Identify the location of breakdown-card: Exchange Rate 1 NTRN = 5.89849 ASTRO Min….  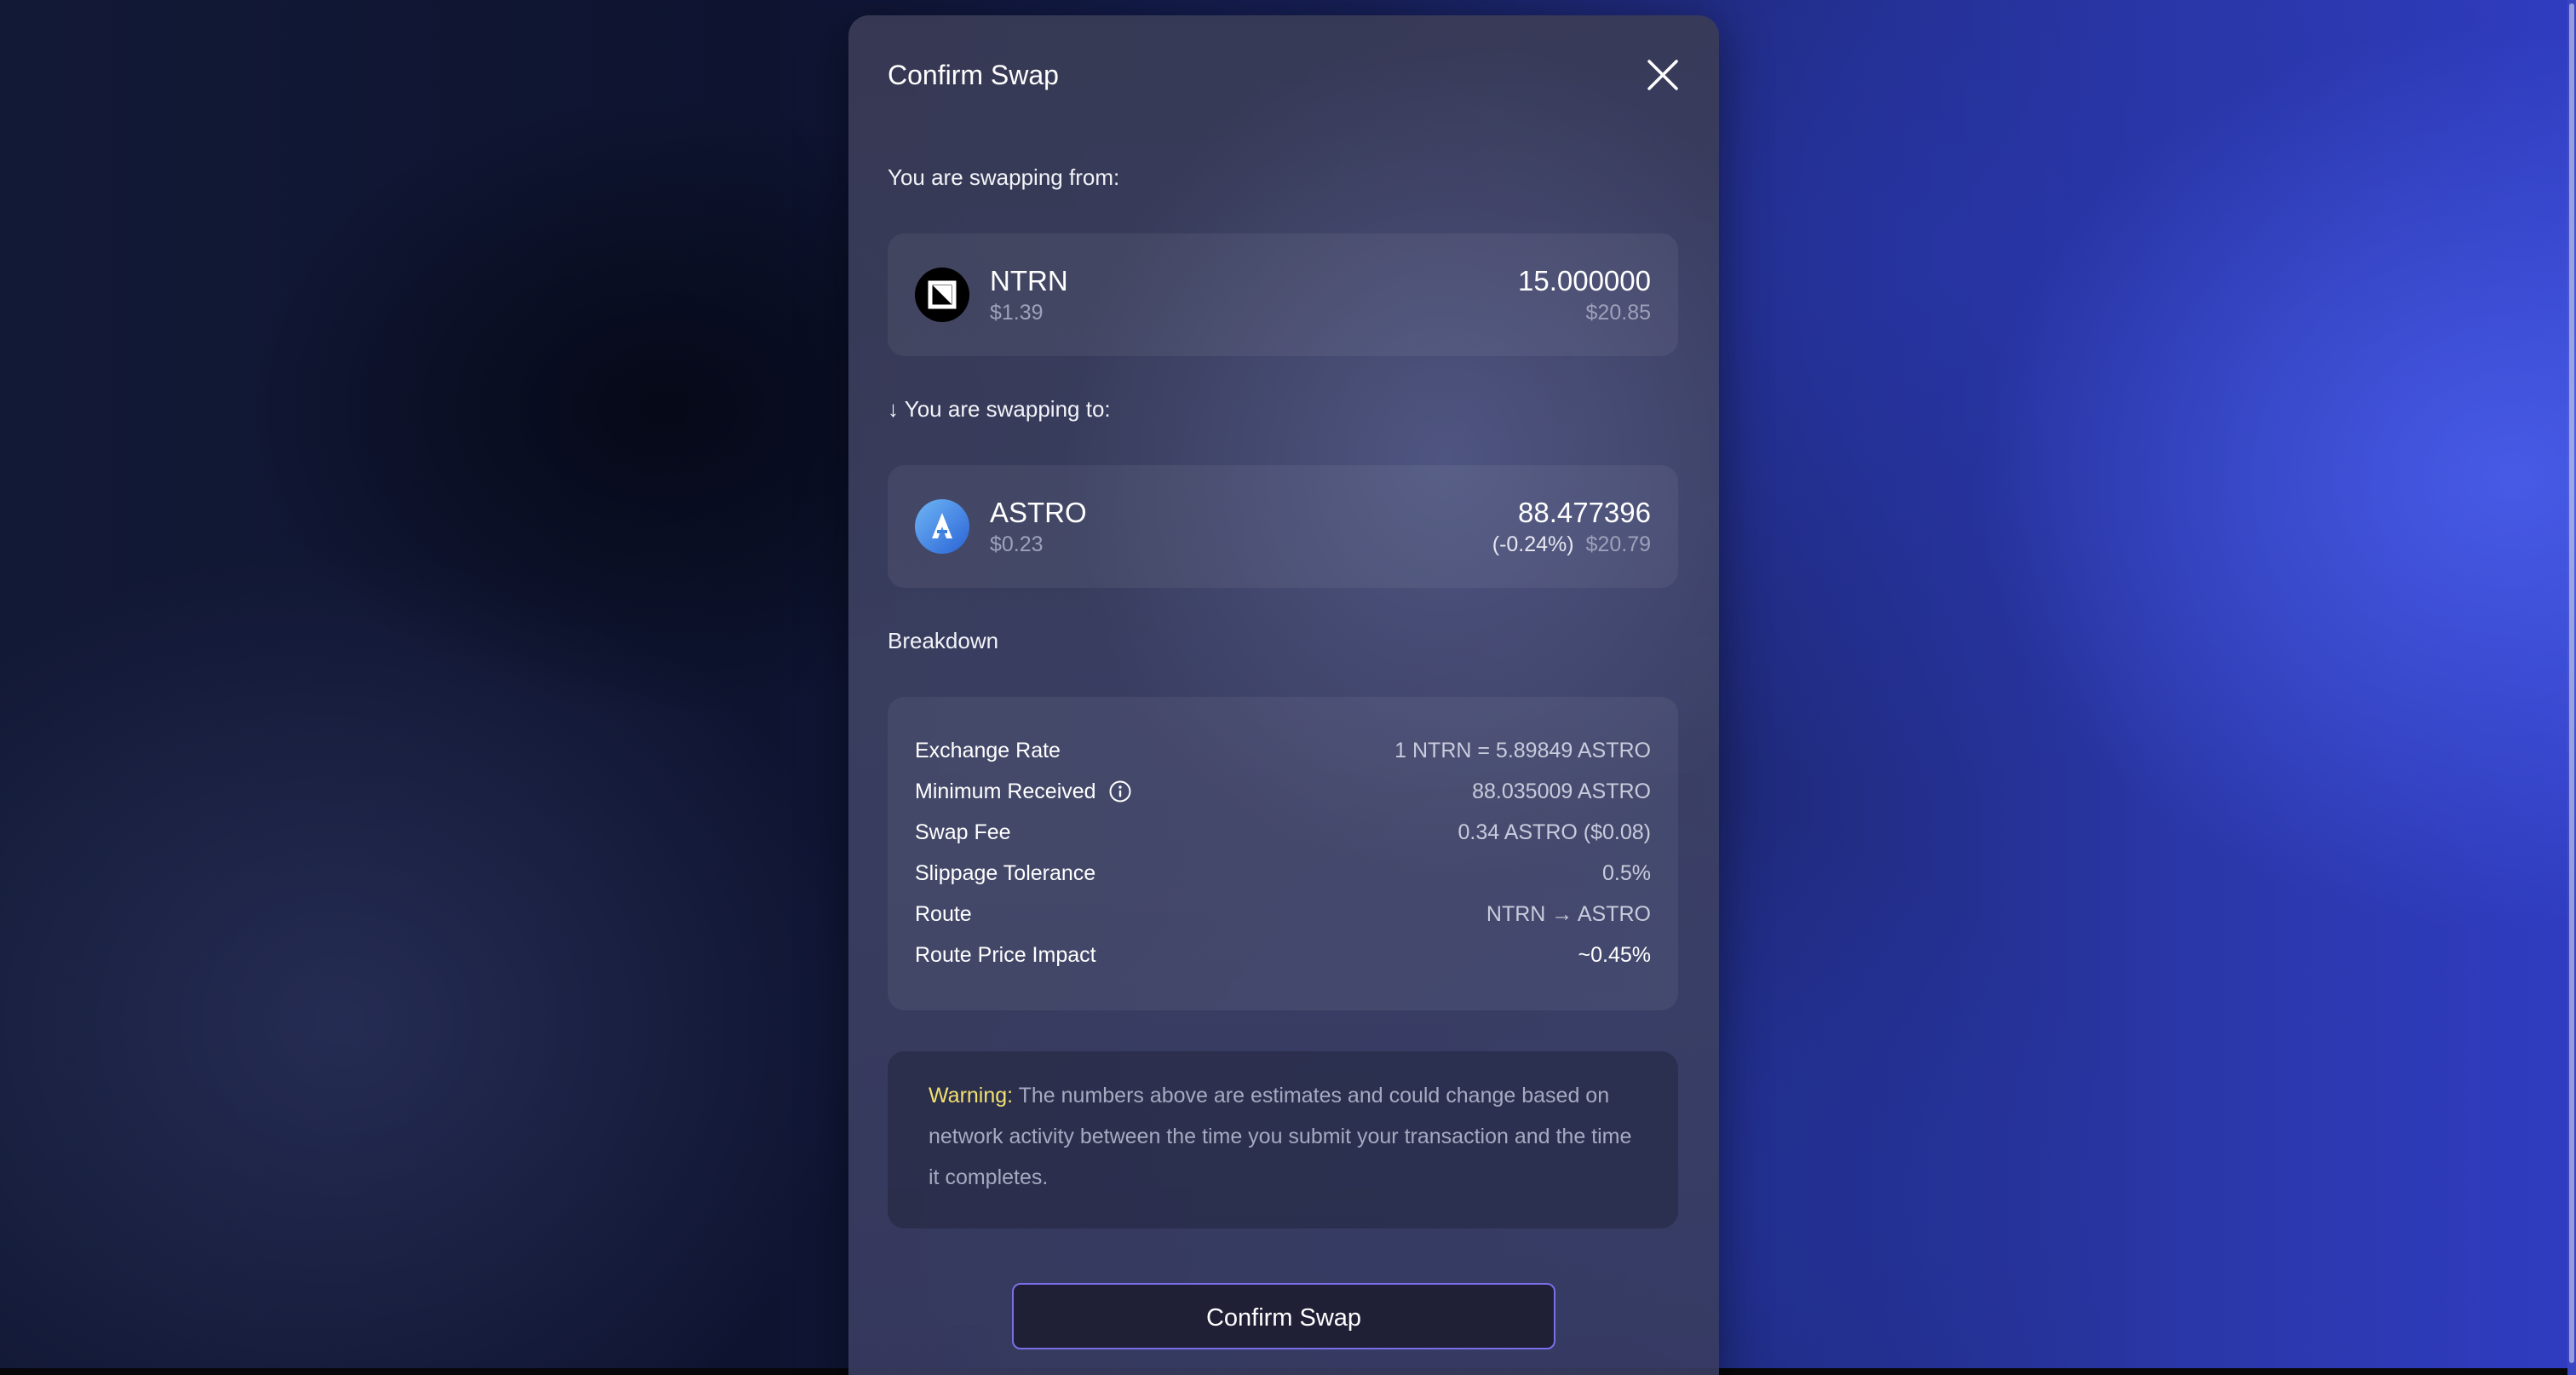
(1283, 854).